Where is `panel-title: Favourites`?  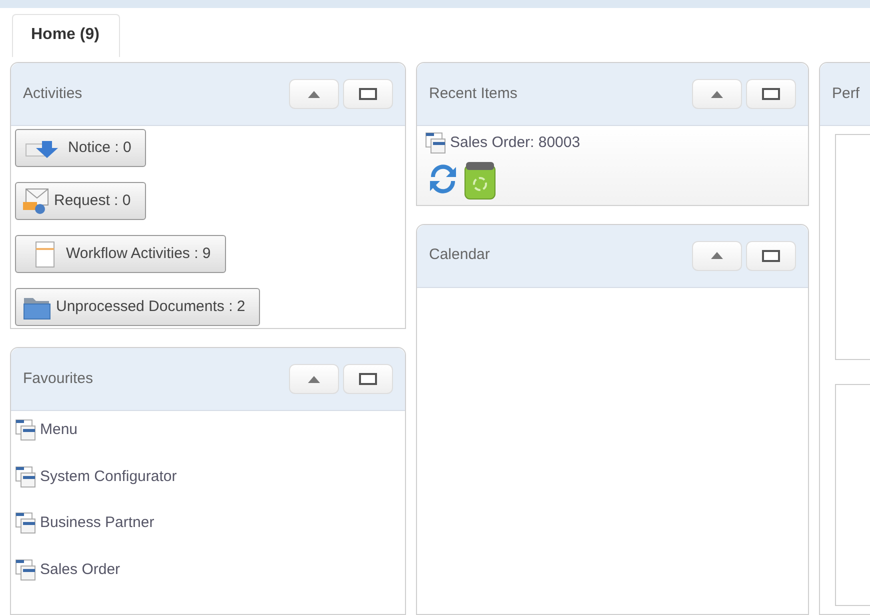 panel-title: Favourites is located at coordinates (58, 378).